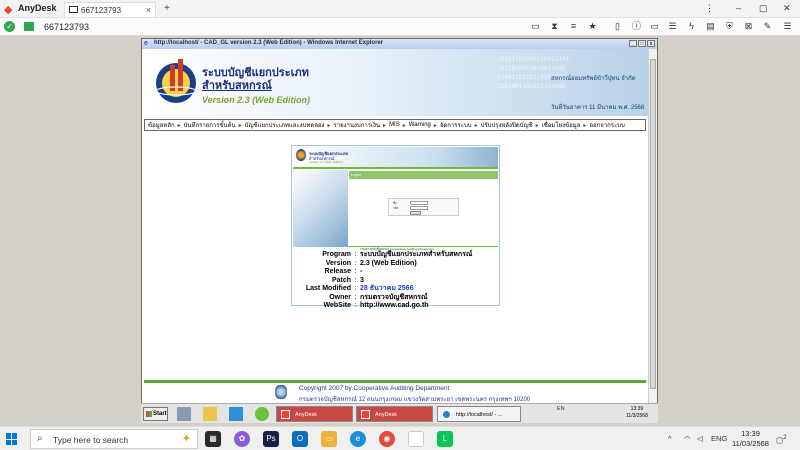 The image size is (800, 450). I want to click on display-icon: ▭, so click(654, 26).